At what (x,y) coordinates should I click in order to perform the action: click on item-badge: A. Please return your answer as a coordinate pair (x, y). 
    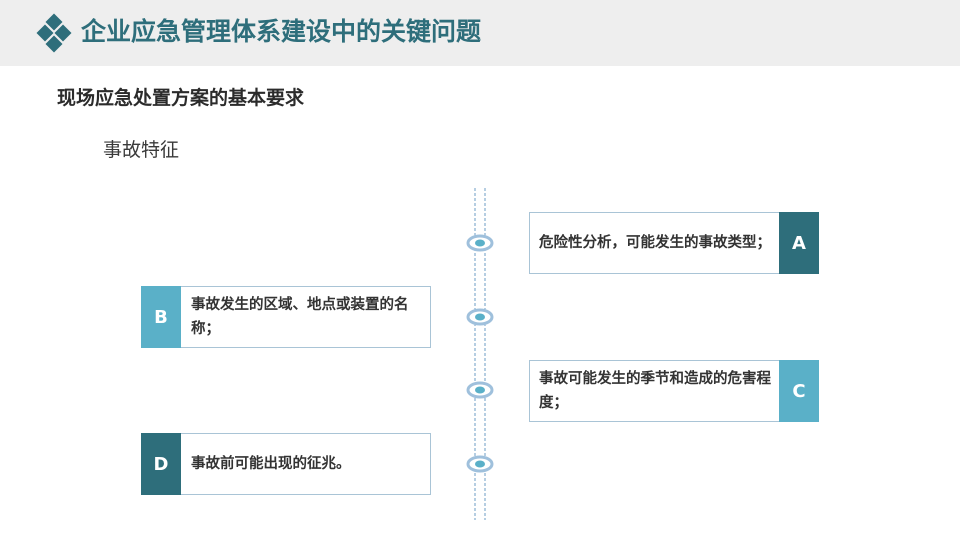
    Looking at the image, I should click on (799, 243).